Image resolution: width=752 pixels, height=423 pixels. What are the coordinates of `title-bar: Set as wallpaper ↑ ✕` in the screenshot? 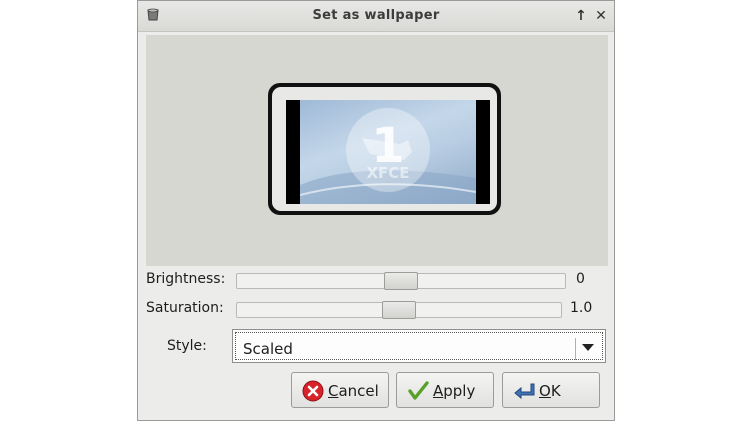 It's located at (376, 16).